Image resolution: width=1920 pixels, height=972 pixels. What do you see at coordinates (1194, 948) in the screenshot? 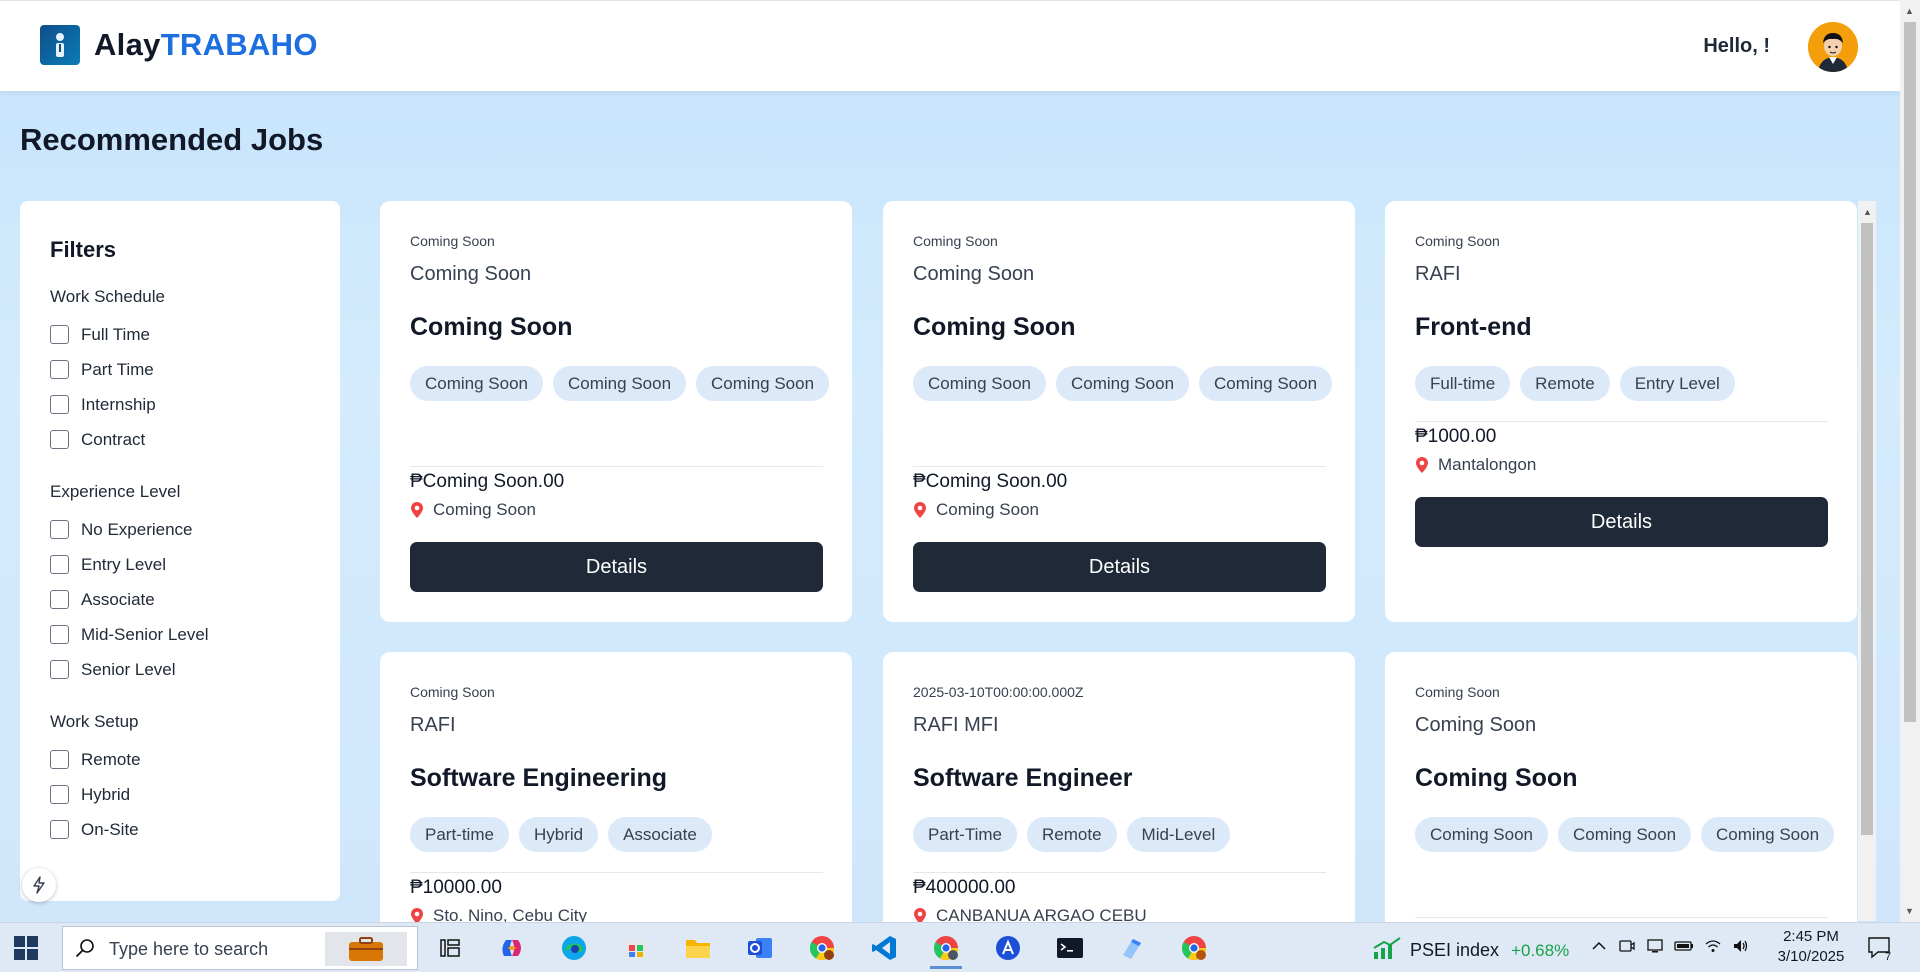
I see `chrome-icon` at bounding box center [1194, 948].